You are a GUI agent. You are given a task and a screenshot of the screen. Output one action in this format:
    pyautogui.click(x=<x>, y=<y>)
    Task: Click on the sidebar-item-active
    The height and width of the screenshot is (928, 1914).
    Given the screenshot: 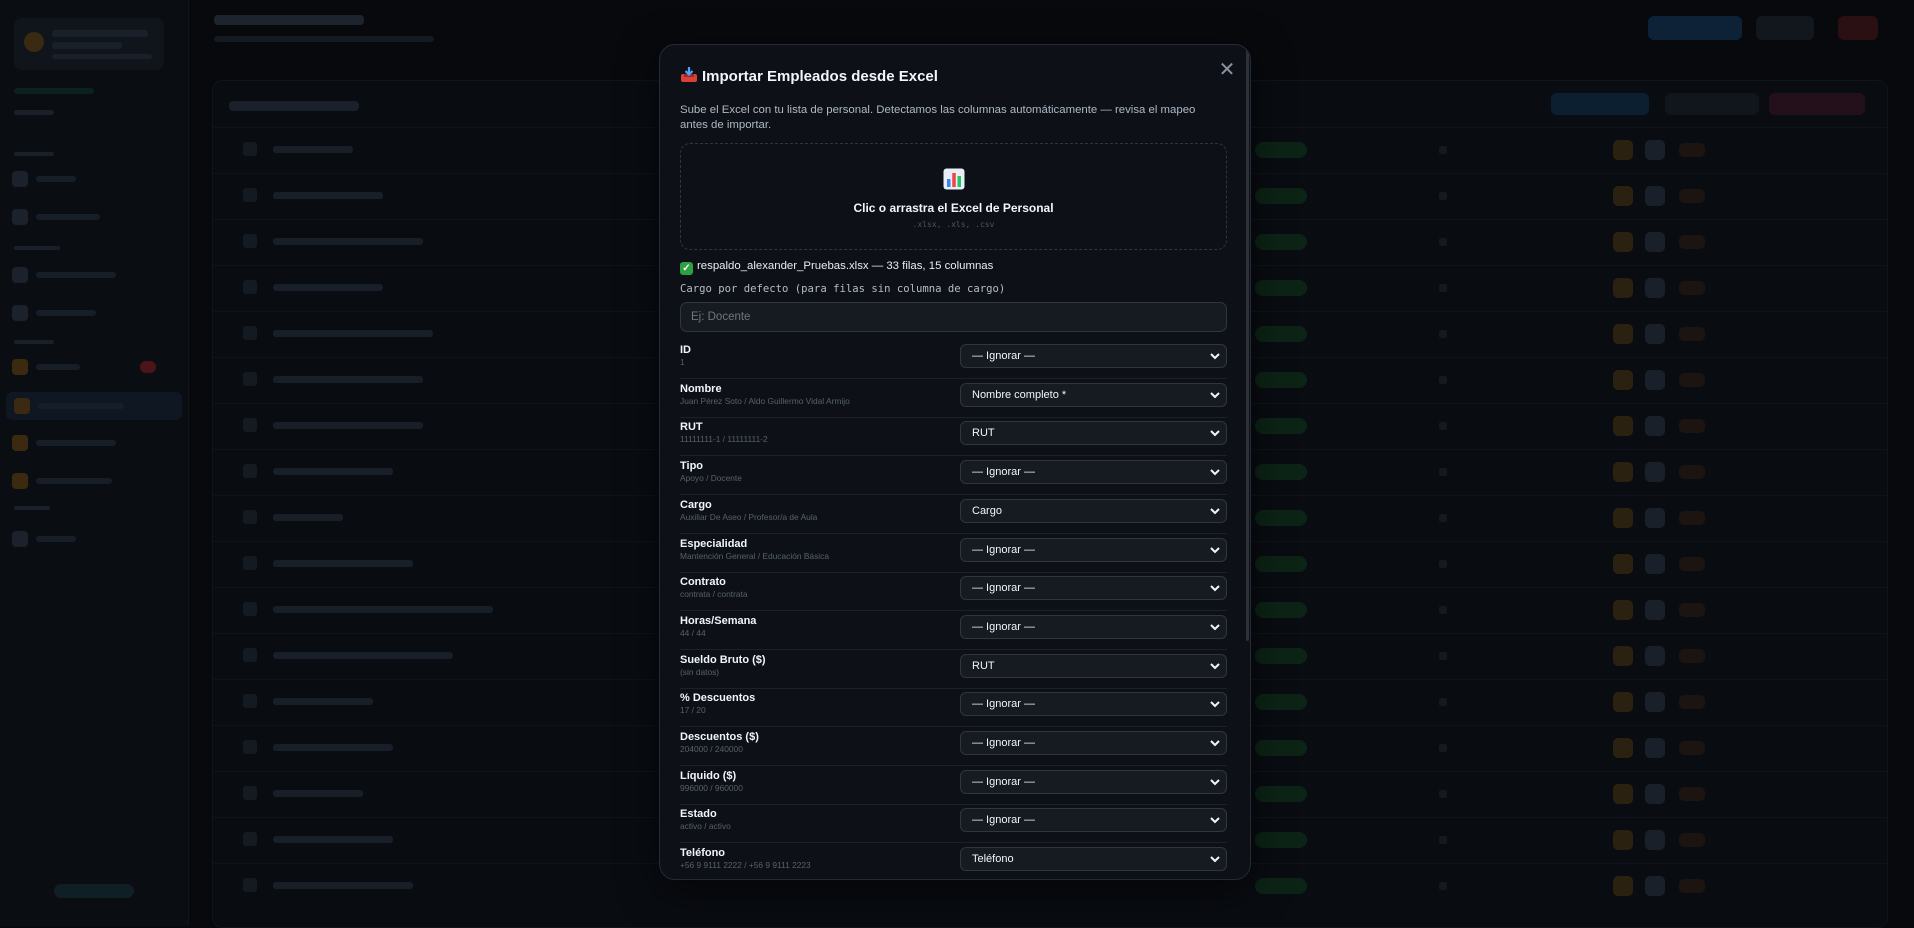 What is the action you would take?
    pyautogui.click(x=94, y=406)
    